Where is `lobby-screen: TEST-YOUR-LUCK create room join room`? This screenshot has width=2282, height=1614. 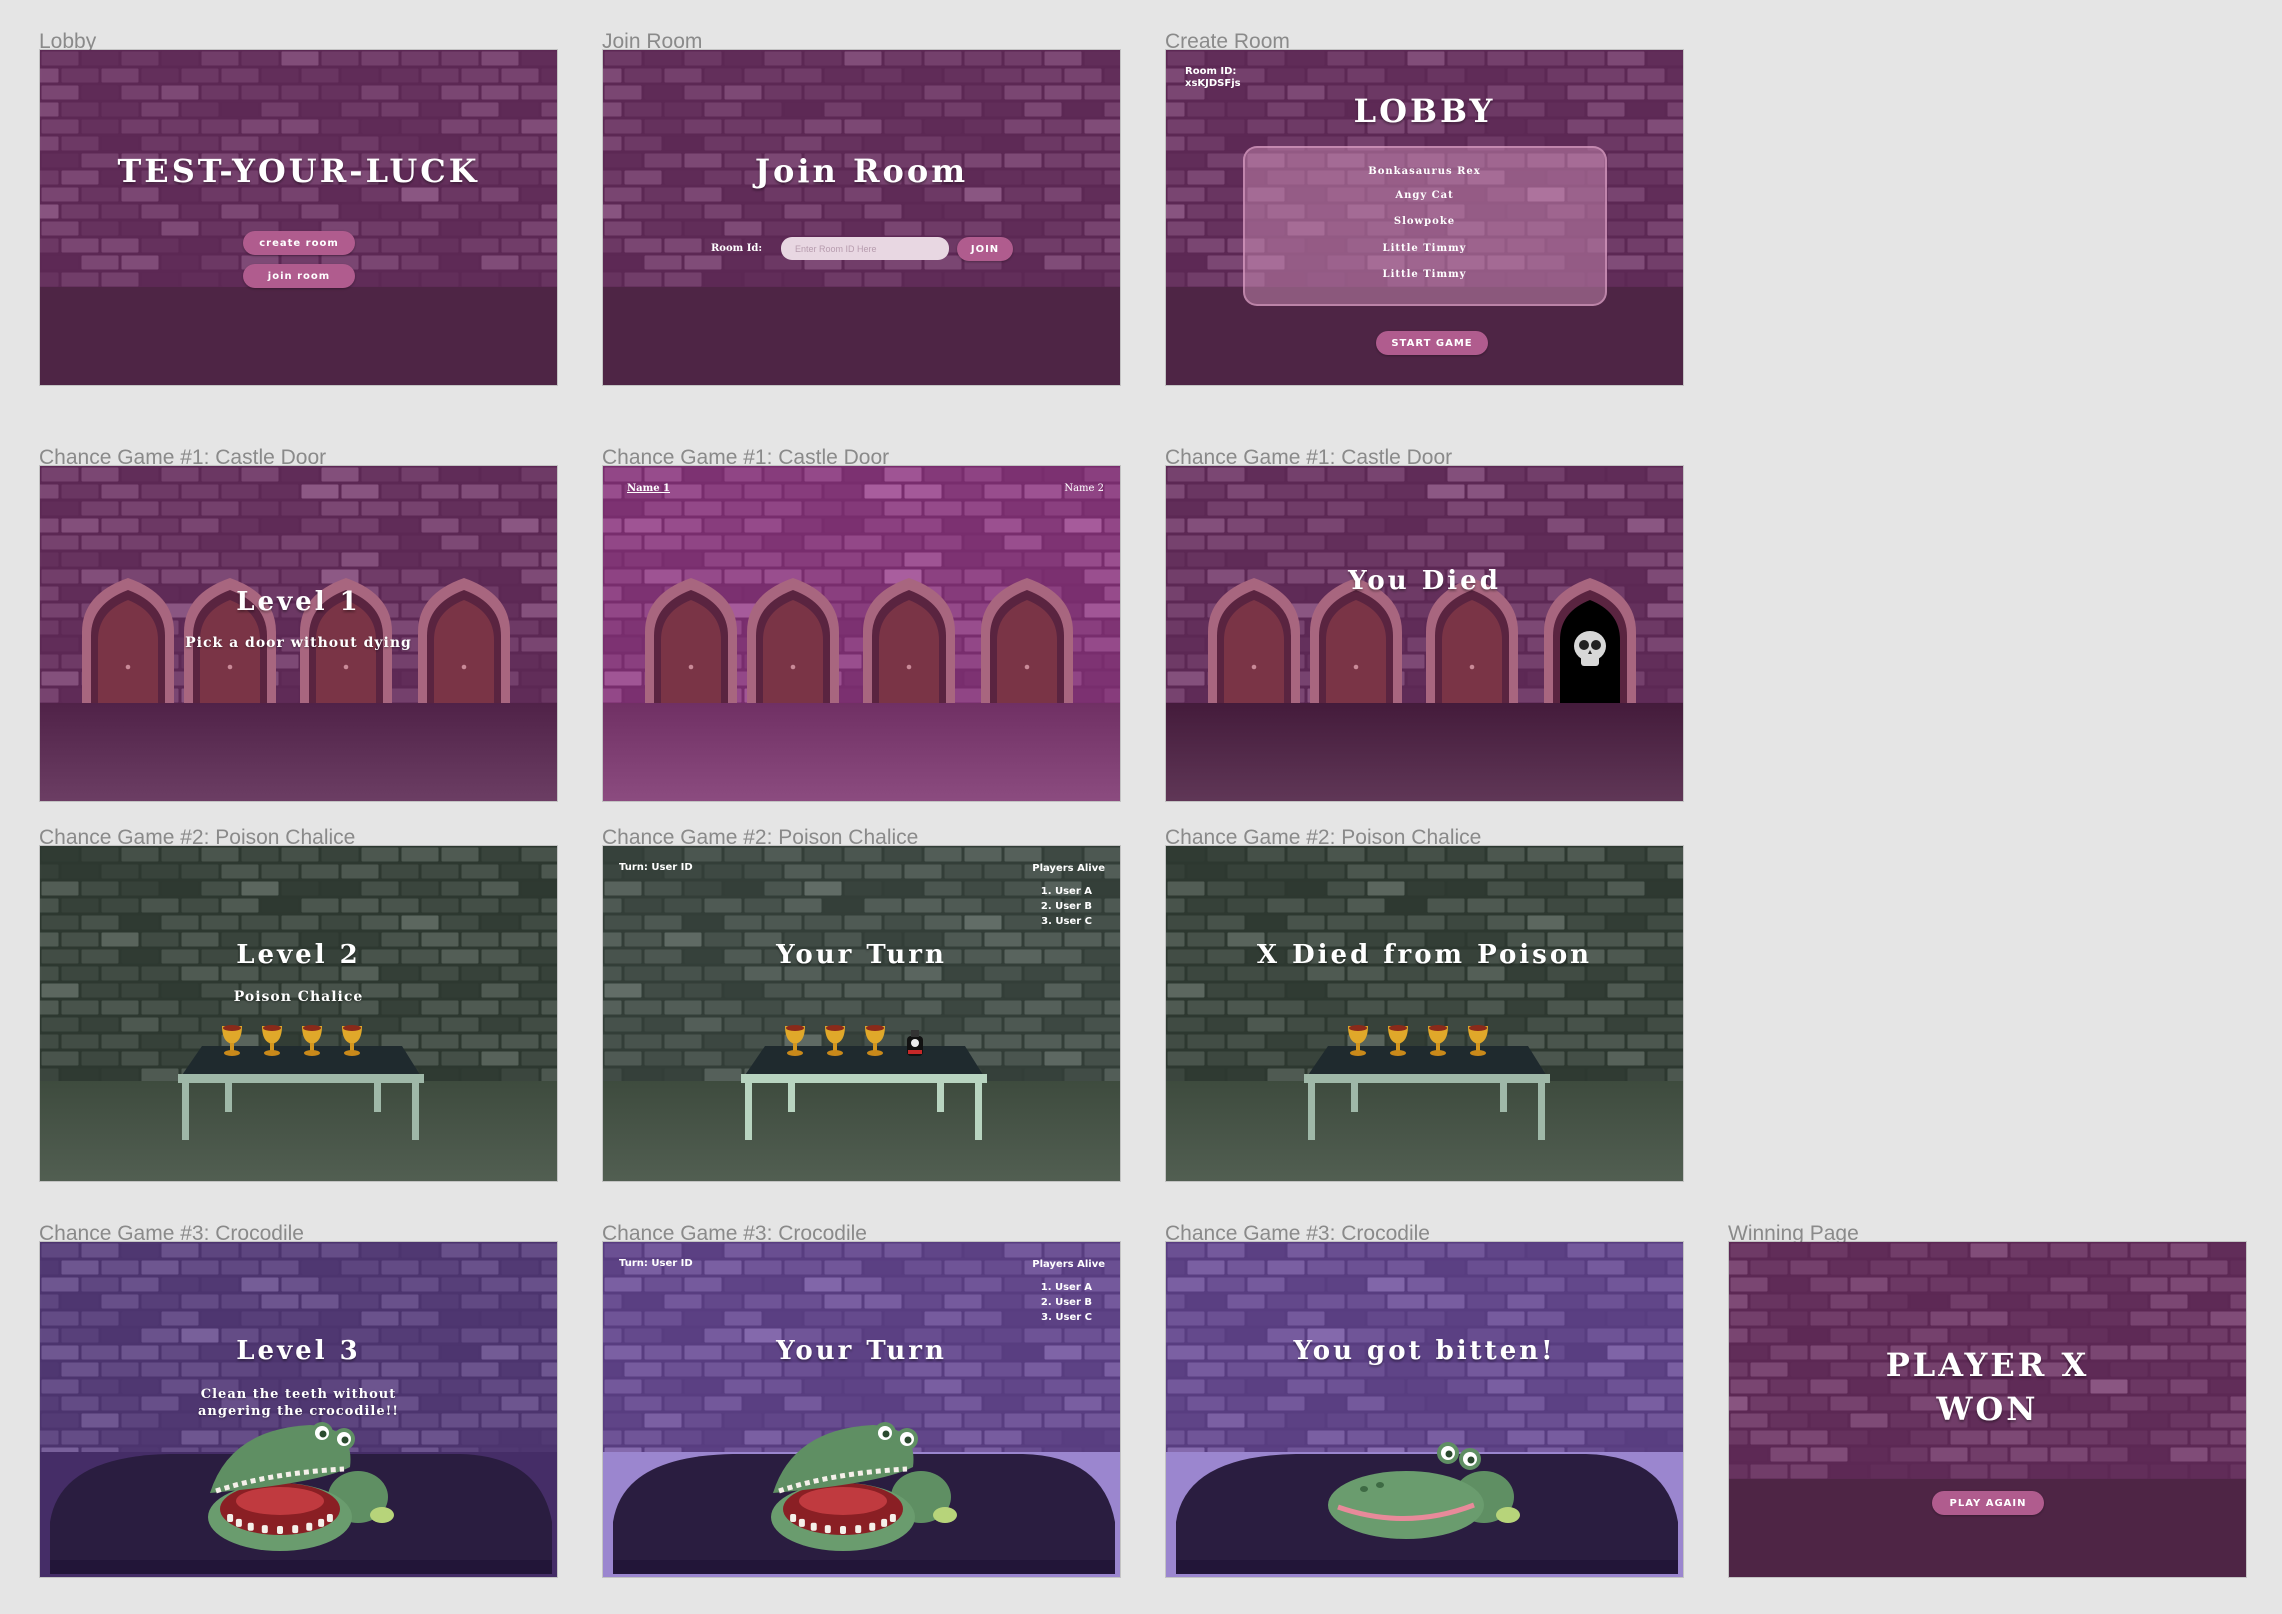
lobby-screen: TEST-YOUR-LUCK create room join room is located at coordinates (298, 217).